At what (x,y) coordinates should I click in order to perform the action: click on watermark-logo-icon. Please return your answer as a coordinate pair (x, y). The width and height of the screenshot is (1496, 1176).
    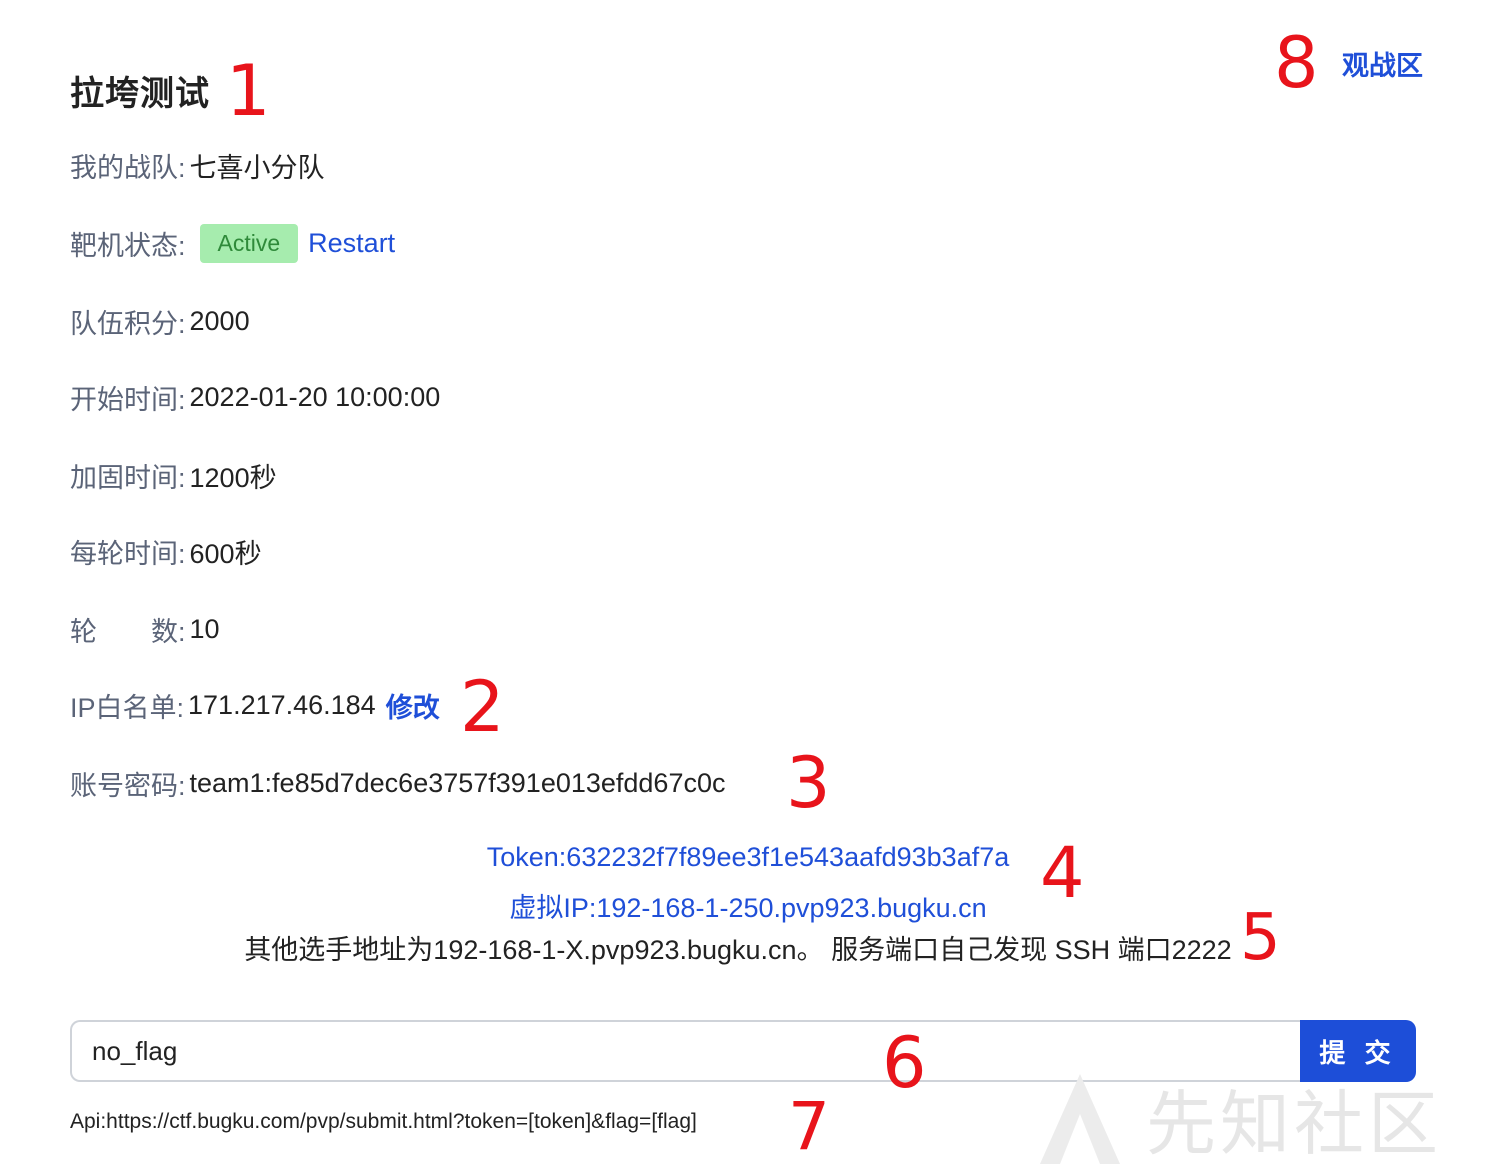
    Looking at the image, I should click on (1080, 1118).